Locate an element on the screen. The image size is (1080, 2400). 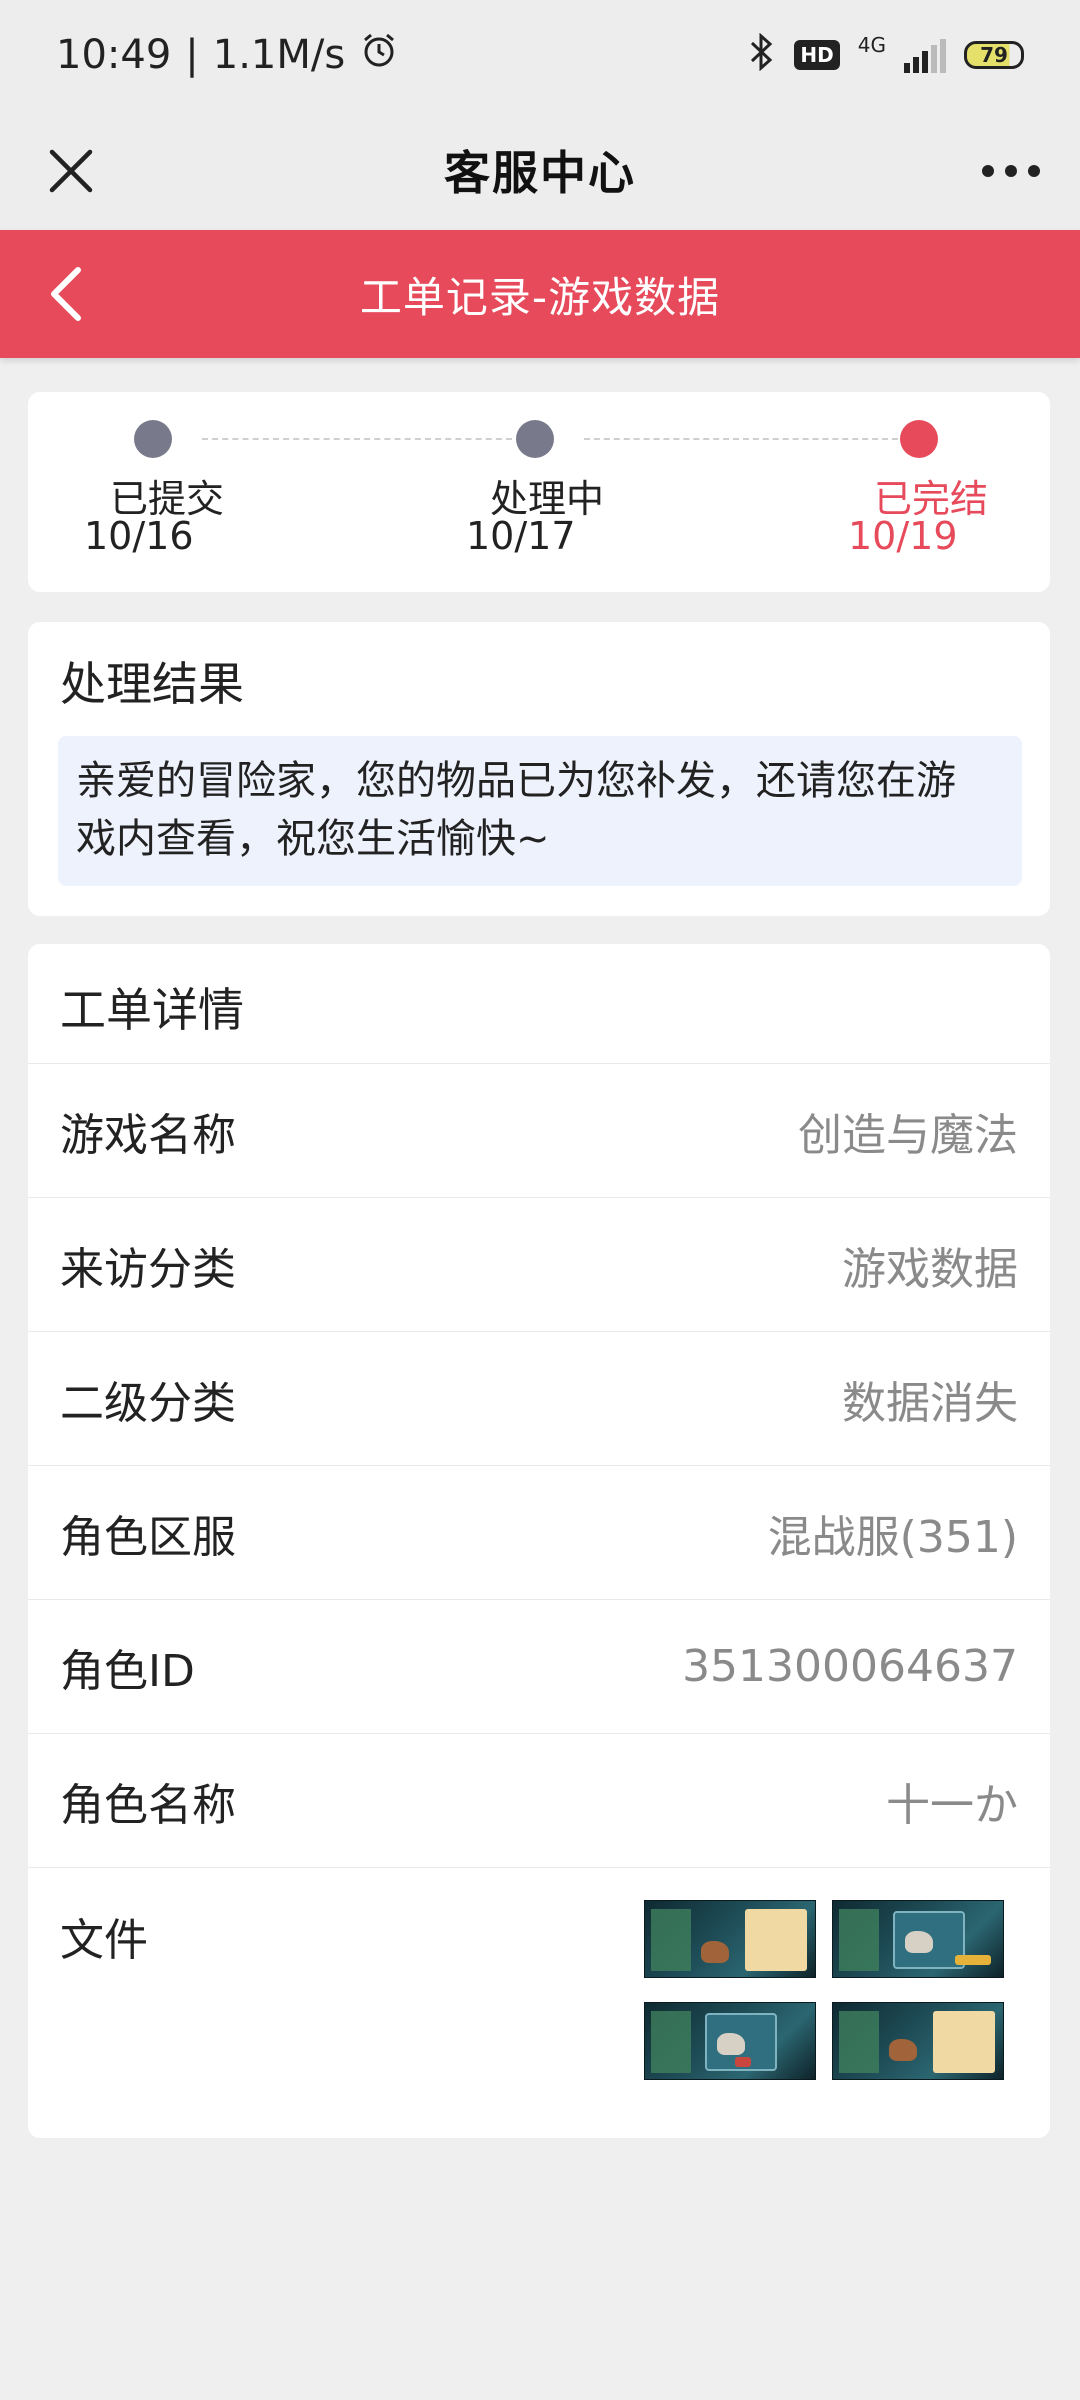
hd-badge: HD is located at coordinates (817, 55).